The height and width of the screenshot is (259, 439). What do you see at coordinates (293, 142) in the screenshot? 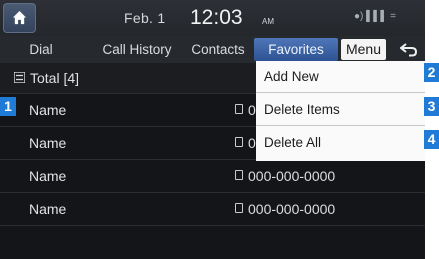
I see `menu-item-label: Delete All` at bounding box center [293, 142].